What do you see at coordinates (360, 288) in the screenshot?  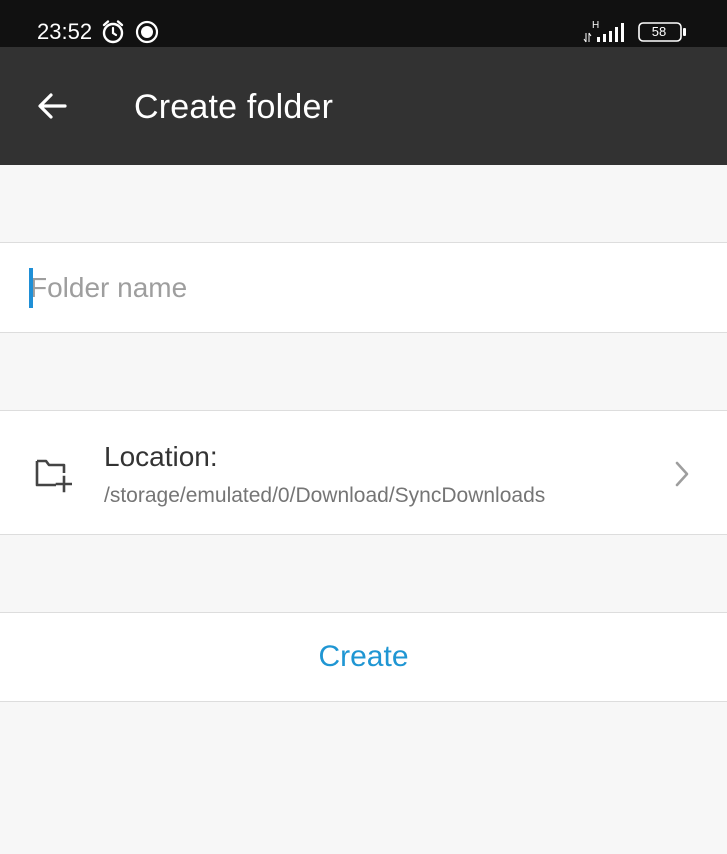 I see `folder-name-input` at bounding box center [360, 288].